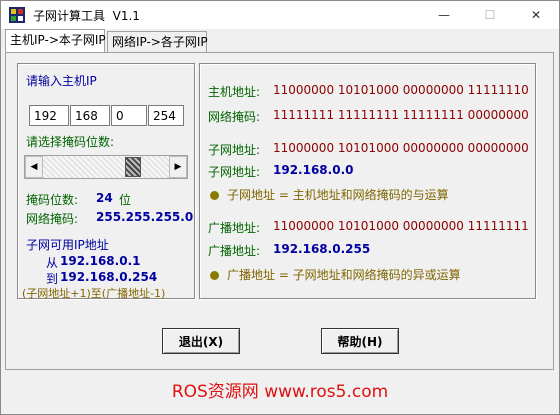 This screenshot has height=415, width=560. What do you see at coordinates (401, 90) in the screenshot?
I see `host-address-binary: 11000000 10101000 00000000 11111110` at bounding box center [401, 90].